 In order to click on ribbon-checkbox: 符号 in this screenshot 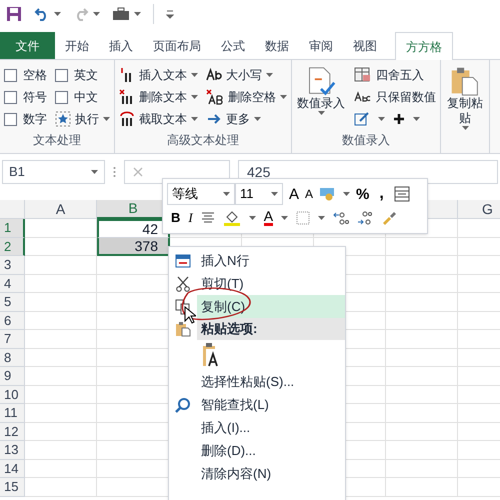, I will do `click(25, 97)`.